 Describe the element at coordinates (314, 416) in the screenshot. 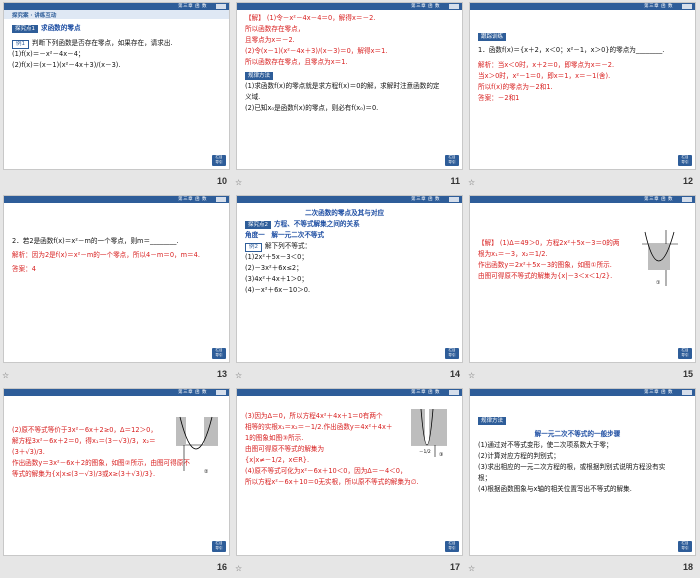

I see `solution-line: (3)因为Δ＝0，所以方程4x²＋4x＋1＝0有两个` at that location.